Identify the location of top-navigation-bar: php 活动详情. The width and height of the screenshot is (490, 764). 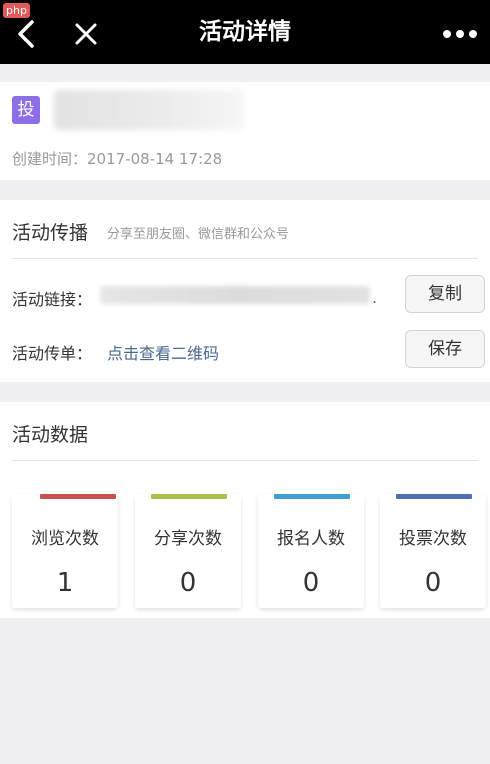
(245, 32).